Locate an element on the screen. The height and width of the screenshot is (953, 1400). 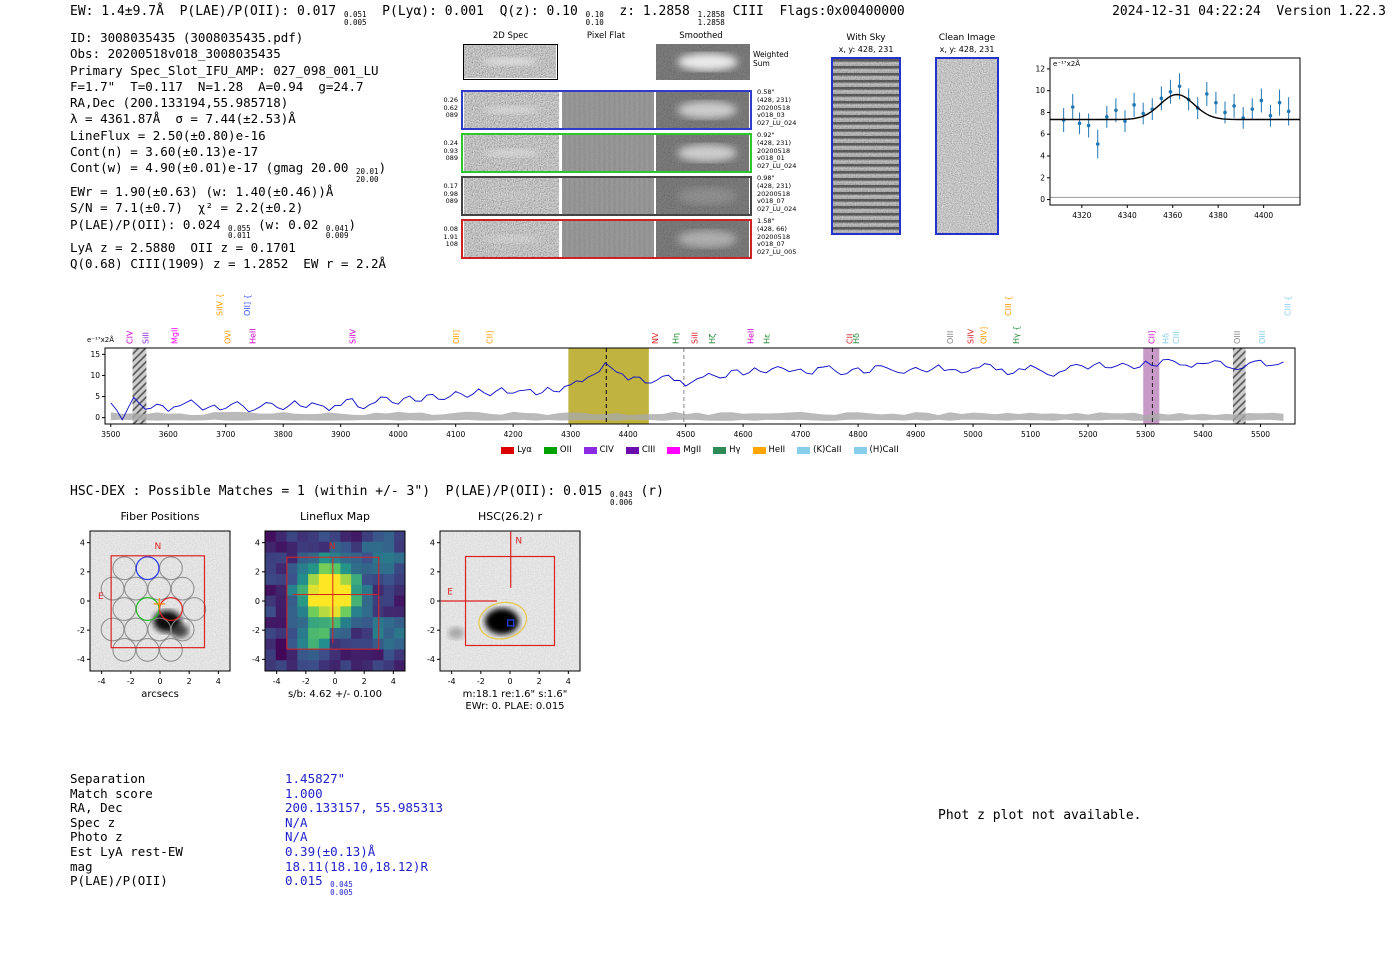
x-tick-label: 4380 is located at coordinates (1218, 215).